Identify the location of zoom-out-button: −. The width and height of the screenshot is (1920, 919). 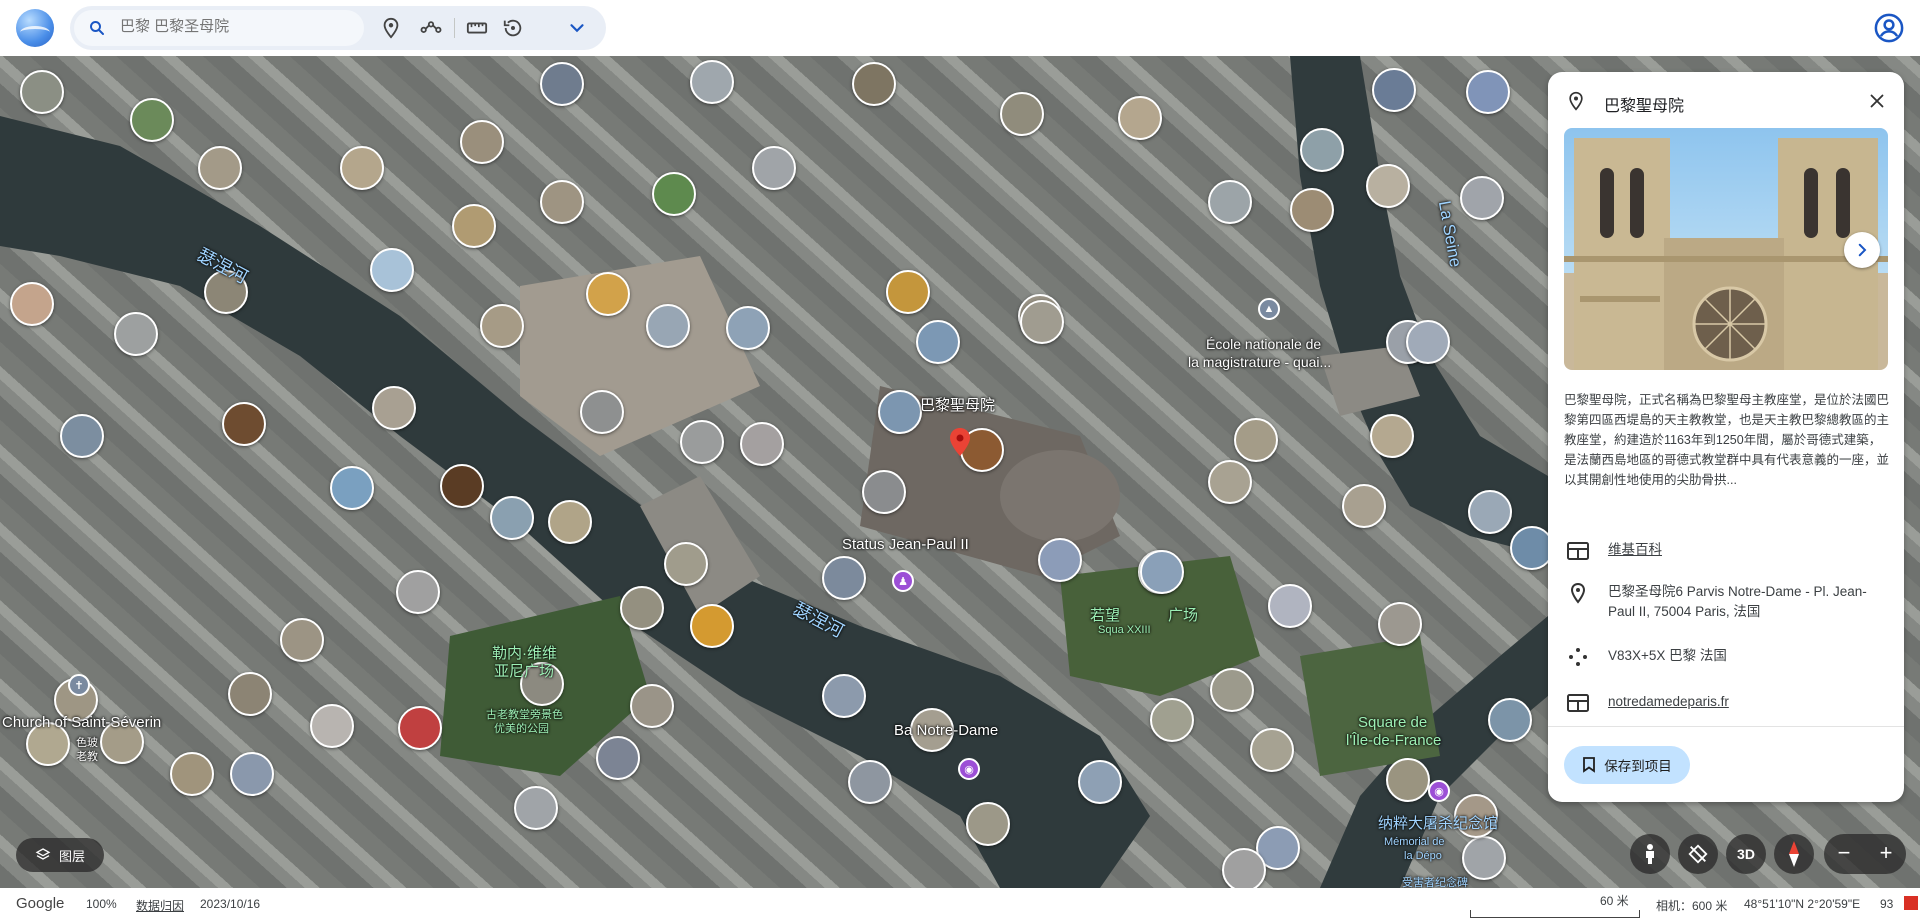
(1844, 853).